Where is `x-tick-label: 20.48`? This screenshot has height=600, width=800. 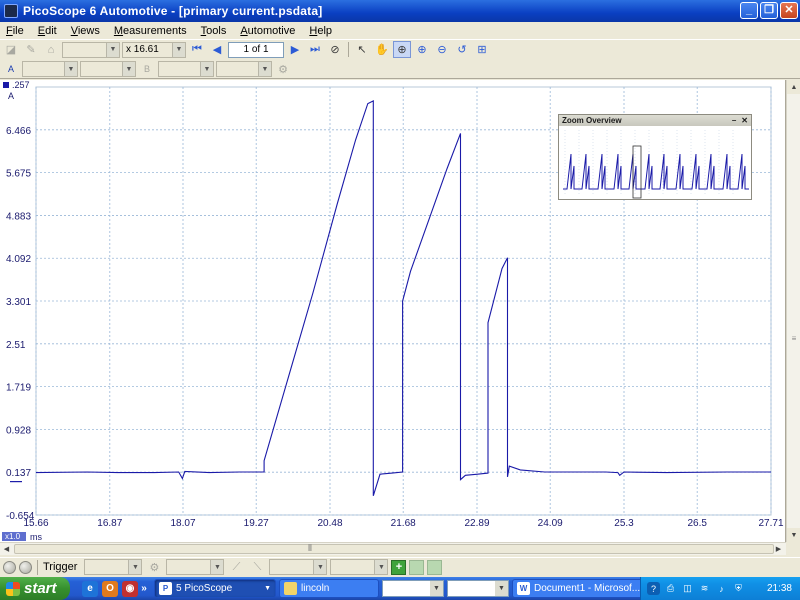
x-tick-label: 20.48 is located at coordinates (329, 523).